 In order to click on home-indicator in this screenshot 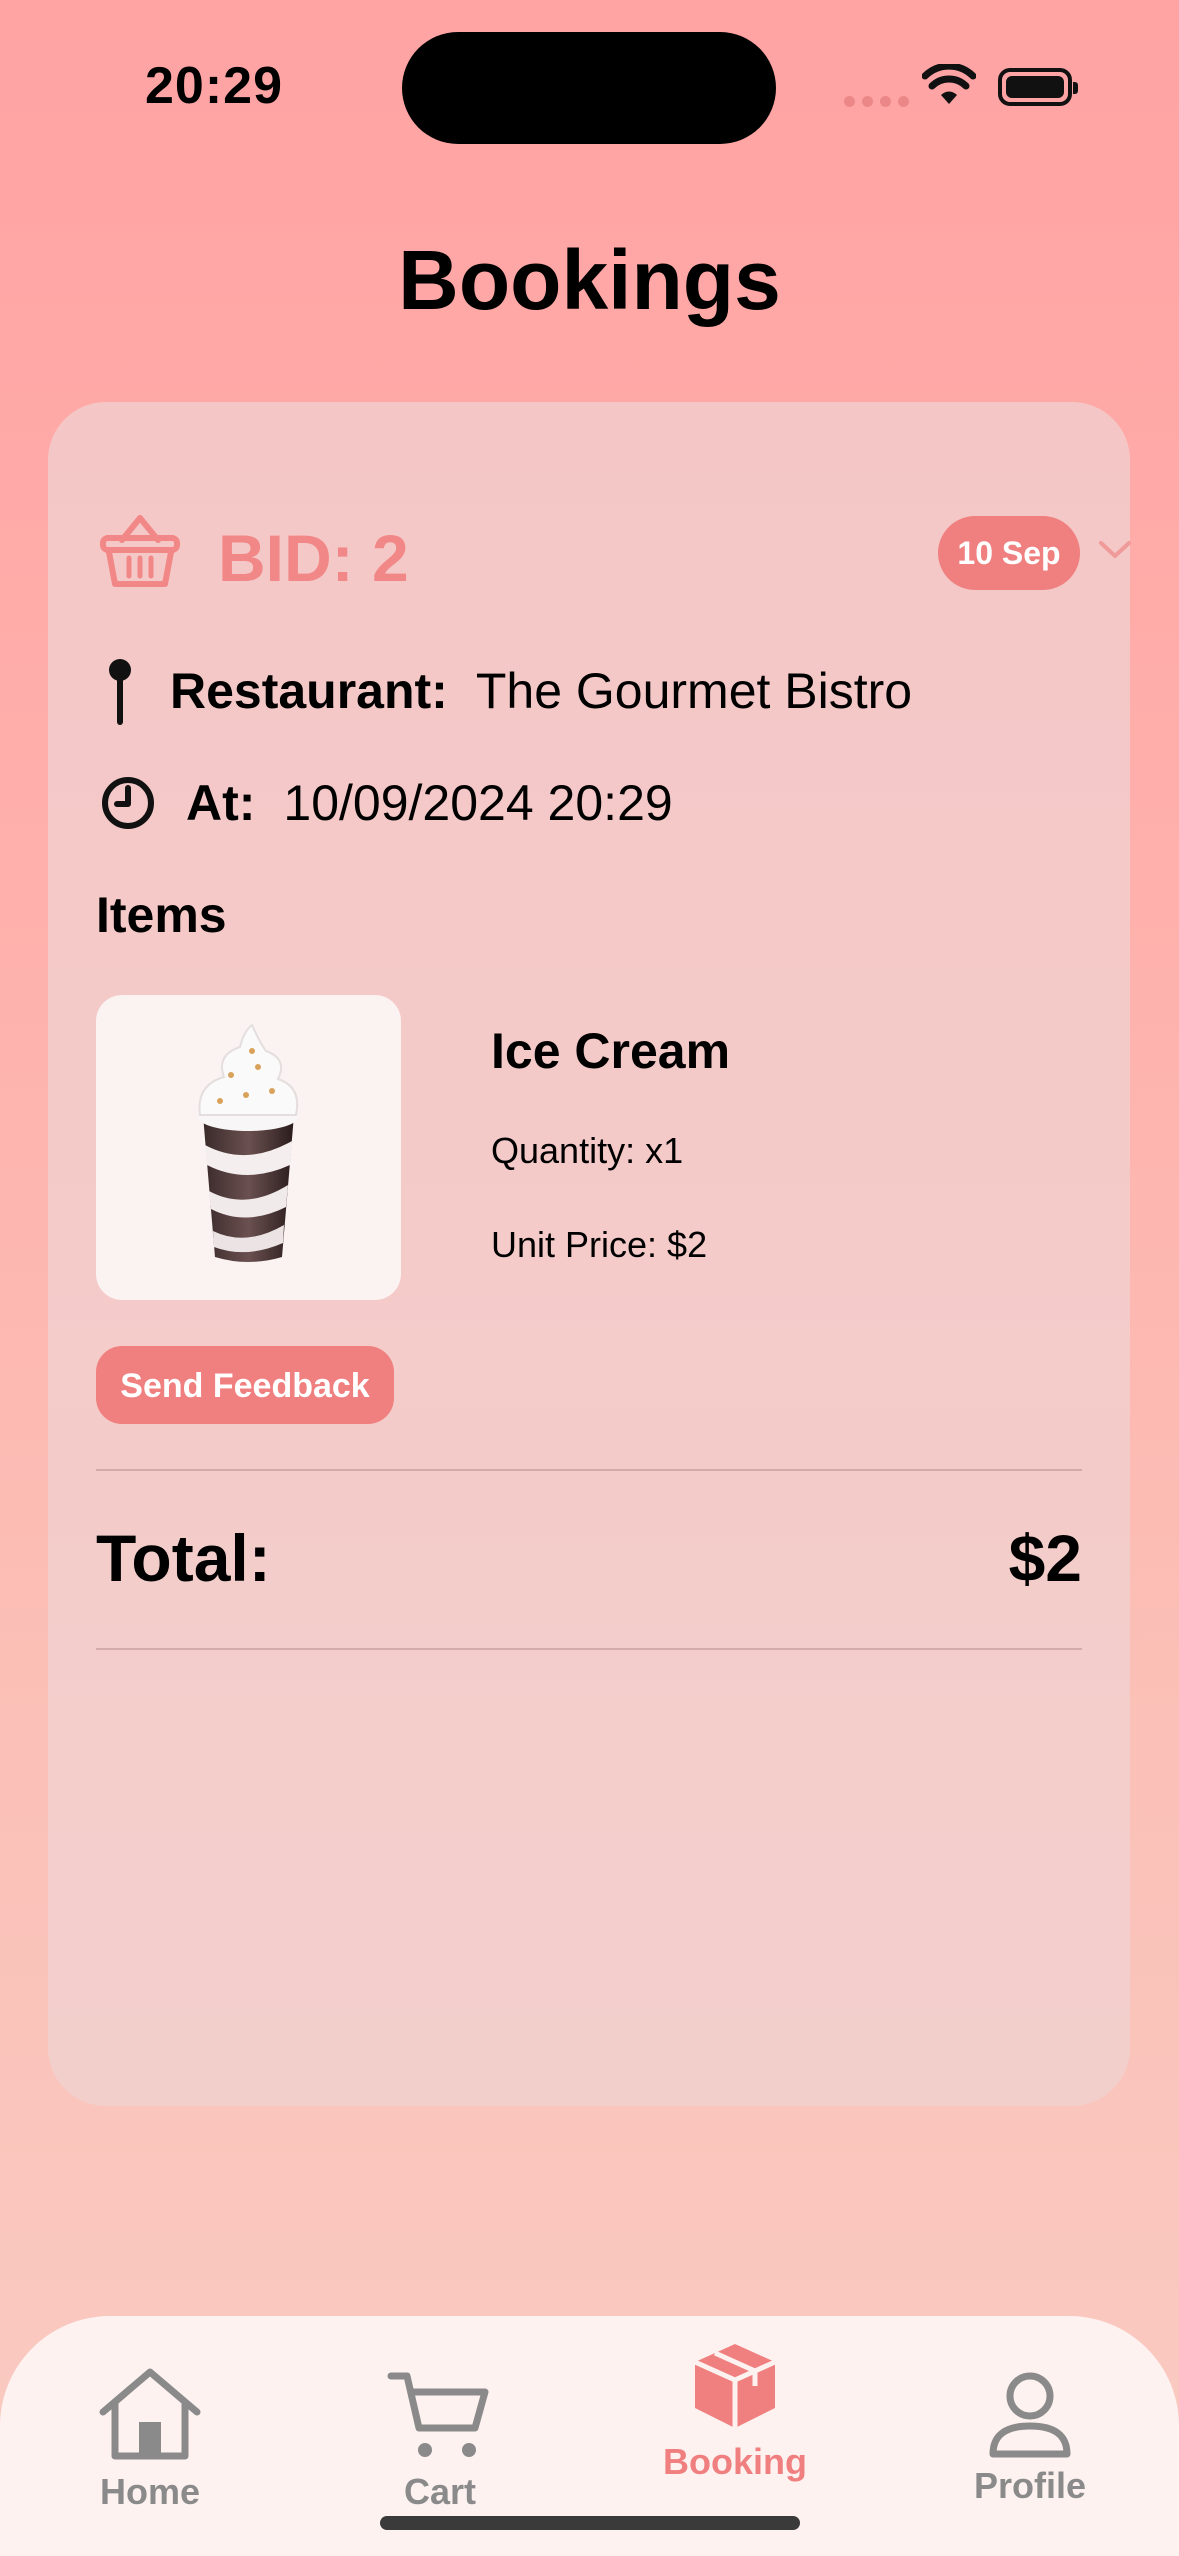, I will do `click(590, 2523)`.